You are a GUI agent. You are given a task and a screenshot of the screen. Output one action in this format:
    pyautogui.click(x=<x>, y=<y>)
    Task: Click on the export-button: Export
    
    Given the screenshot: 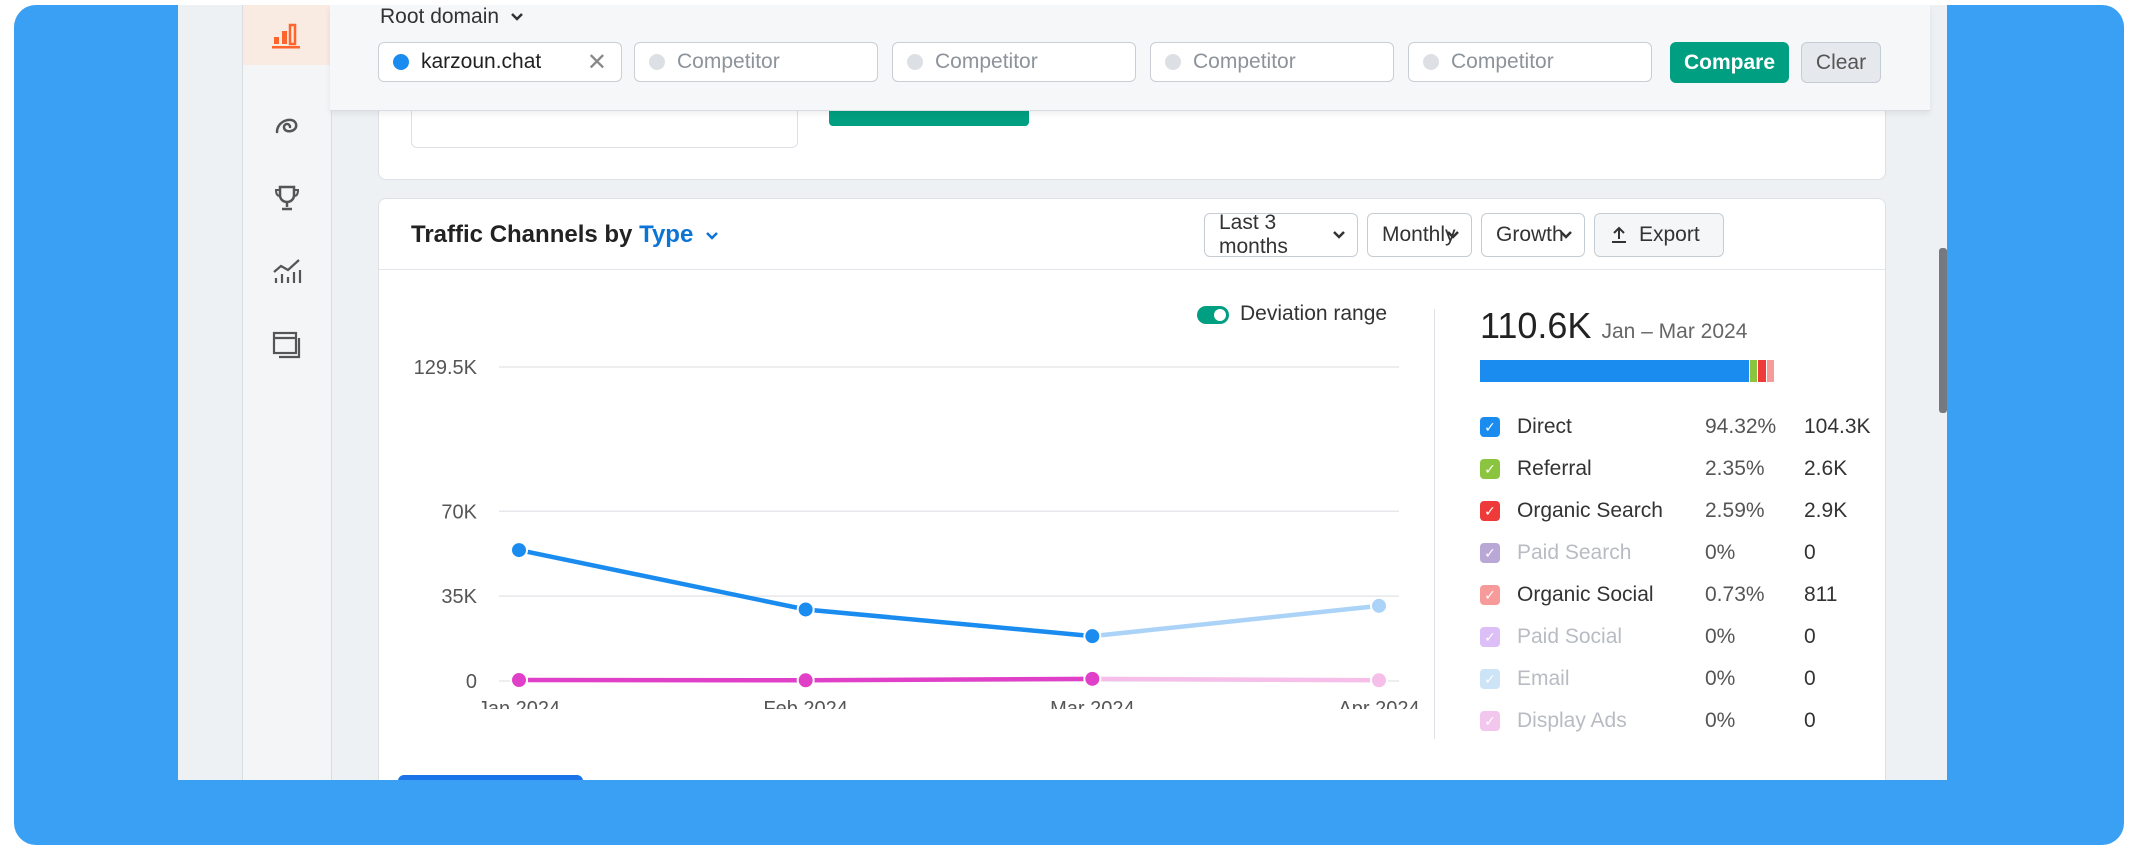 What is the action you would take?
    pyautogui.click(x=1659, y=235)
    